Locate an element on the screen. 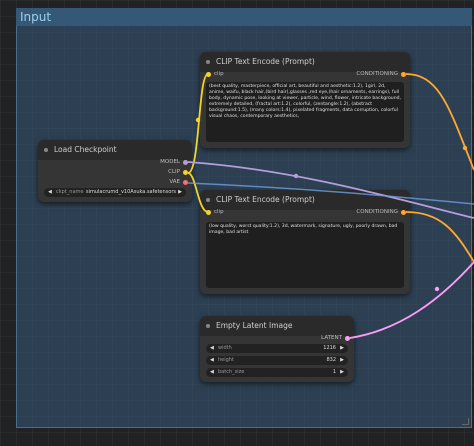 This screenshot has width=474, height=446. link-vae-out is located at coordinates (330, 193).